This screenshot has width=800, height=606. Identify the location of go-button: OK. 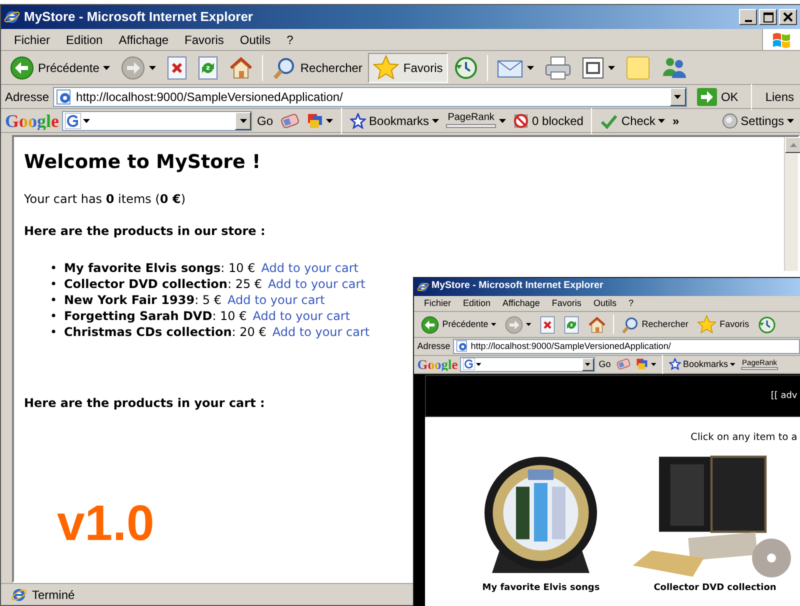
(717, 97).